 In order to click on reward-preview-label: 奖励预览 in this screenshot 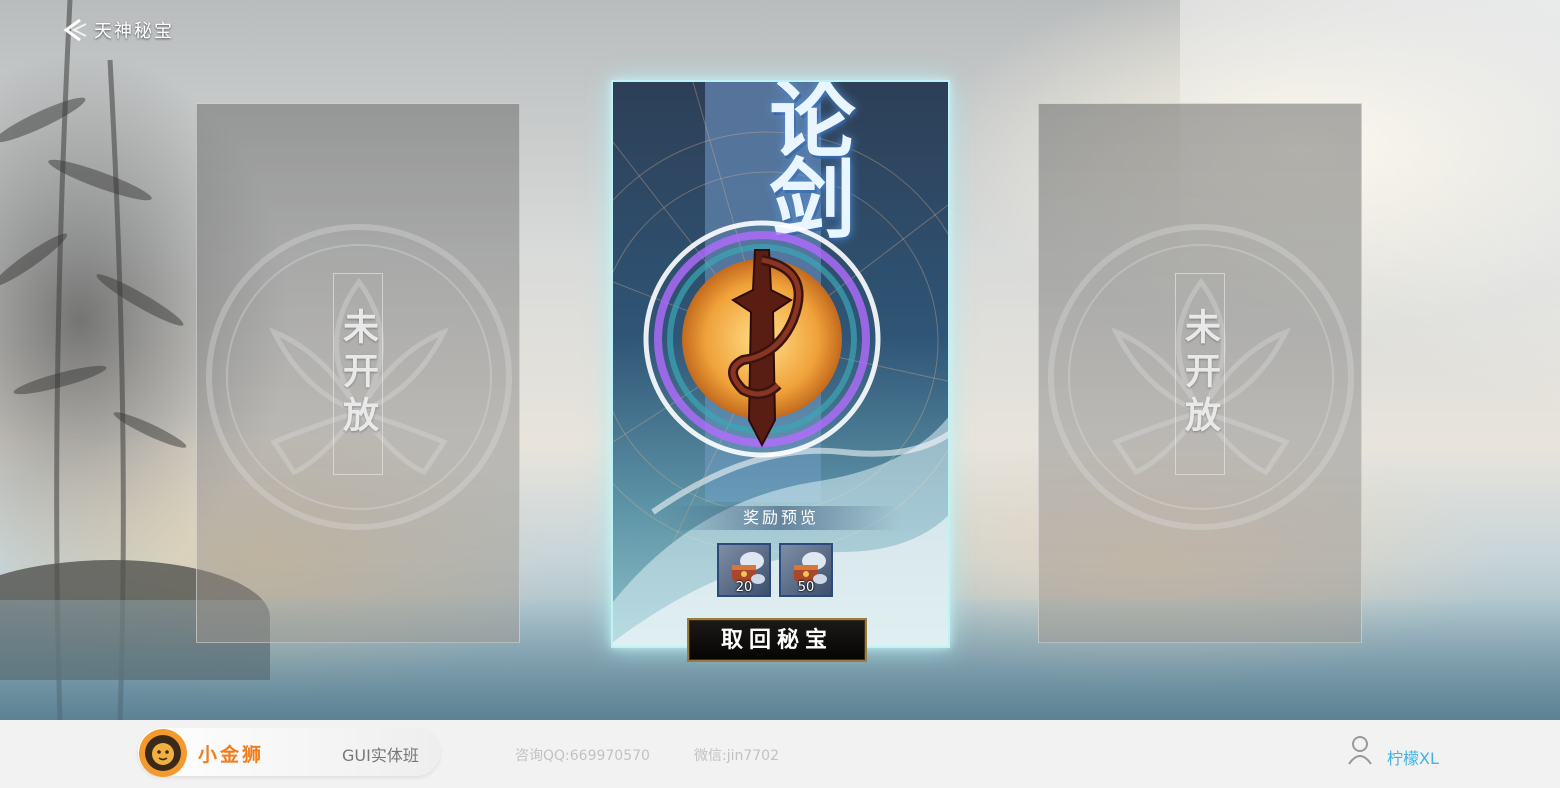, I will do `click(781, 518)`.